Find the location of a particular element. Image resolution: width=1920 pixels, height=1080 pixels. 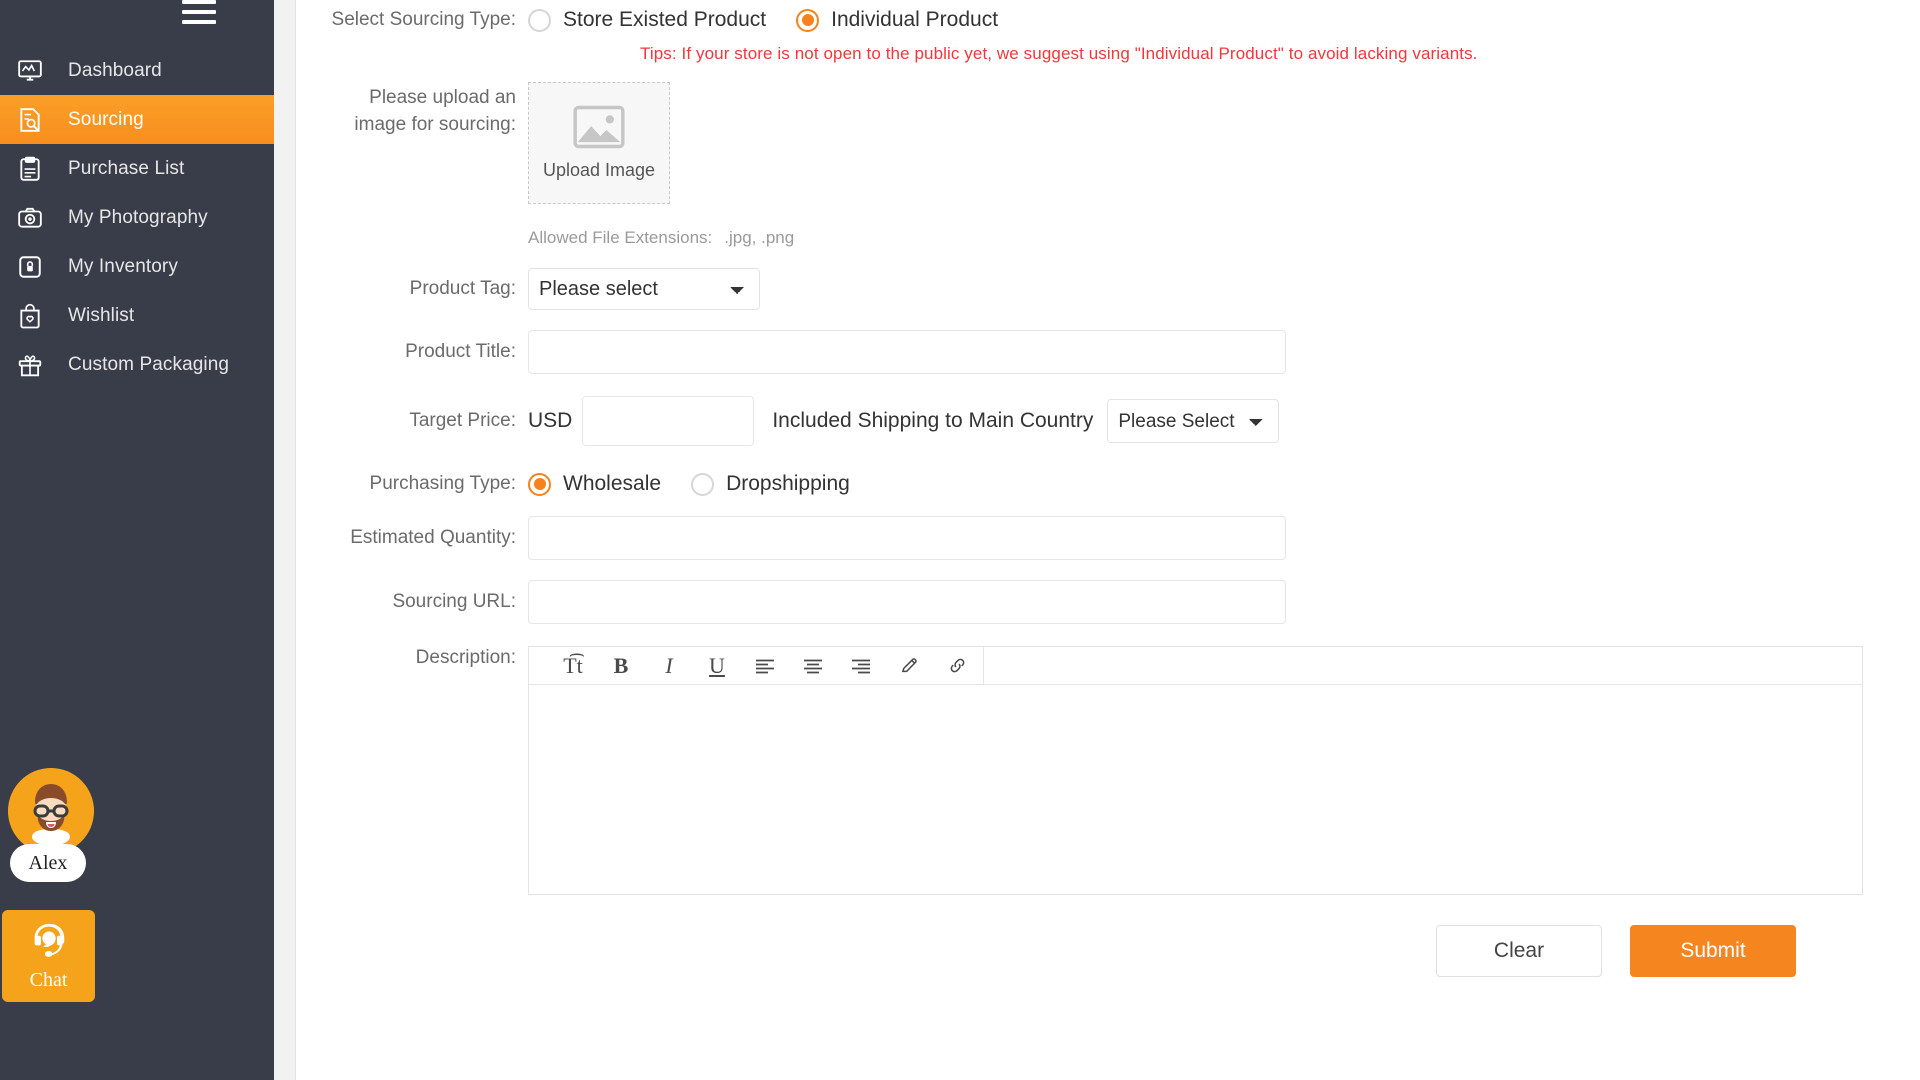

sidebar-item-sourcing: Sourcing is located at coordinates (137, 119).